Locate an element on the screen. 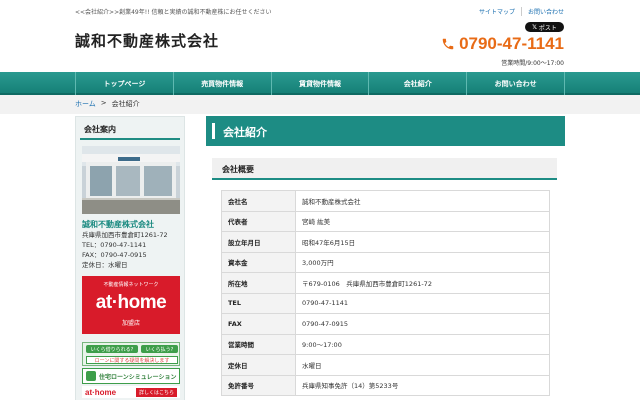 This screenshot has height=400, width=640. main-nav: トップページ 売買物件情報 賃貸物件情報 会社紹介 お問い合わせ is located at coordinates (320, 83).